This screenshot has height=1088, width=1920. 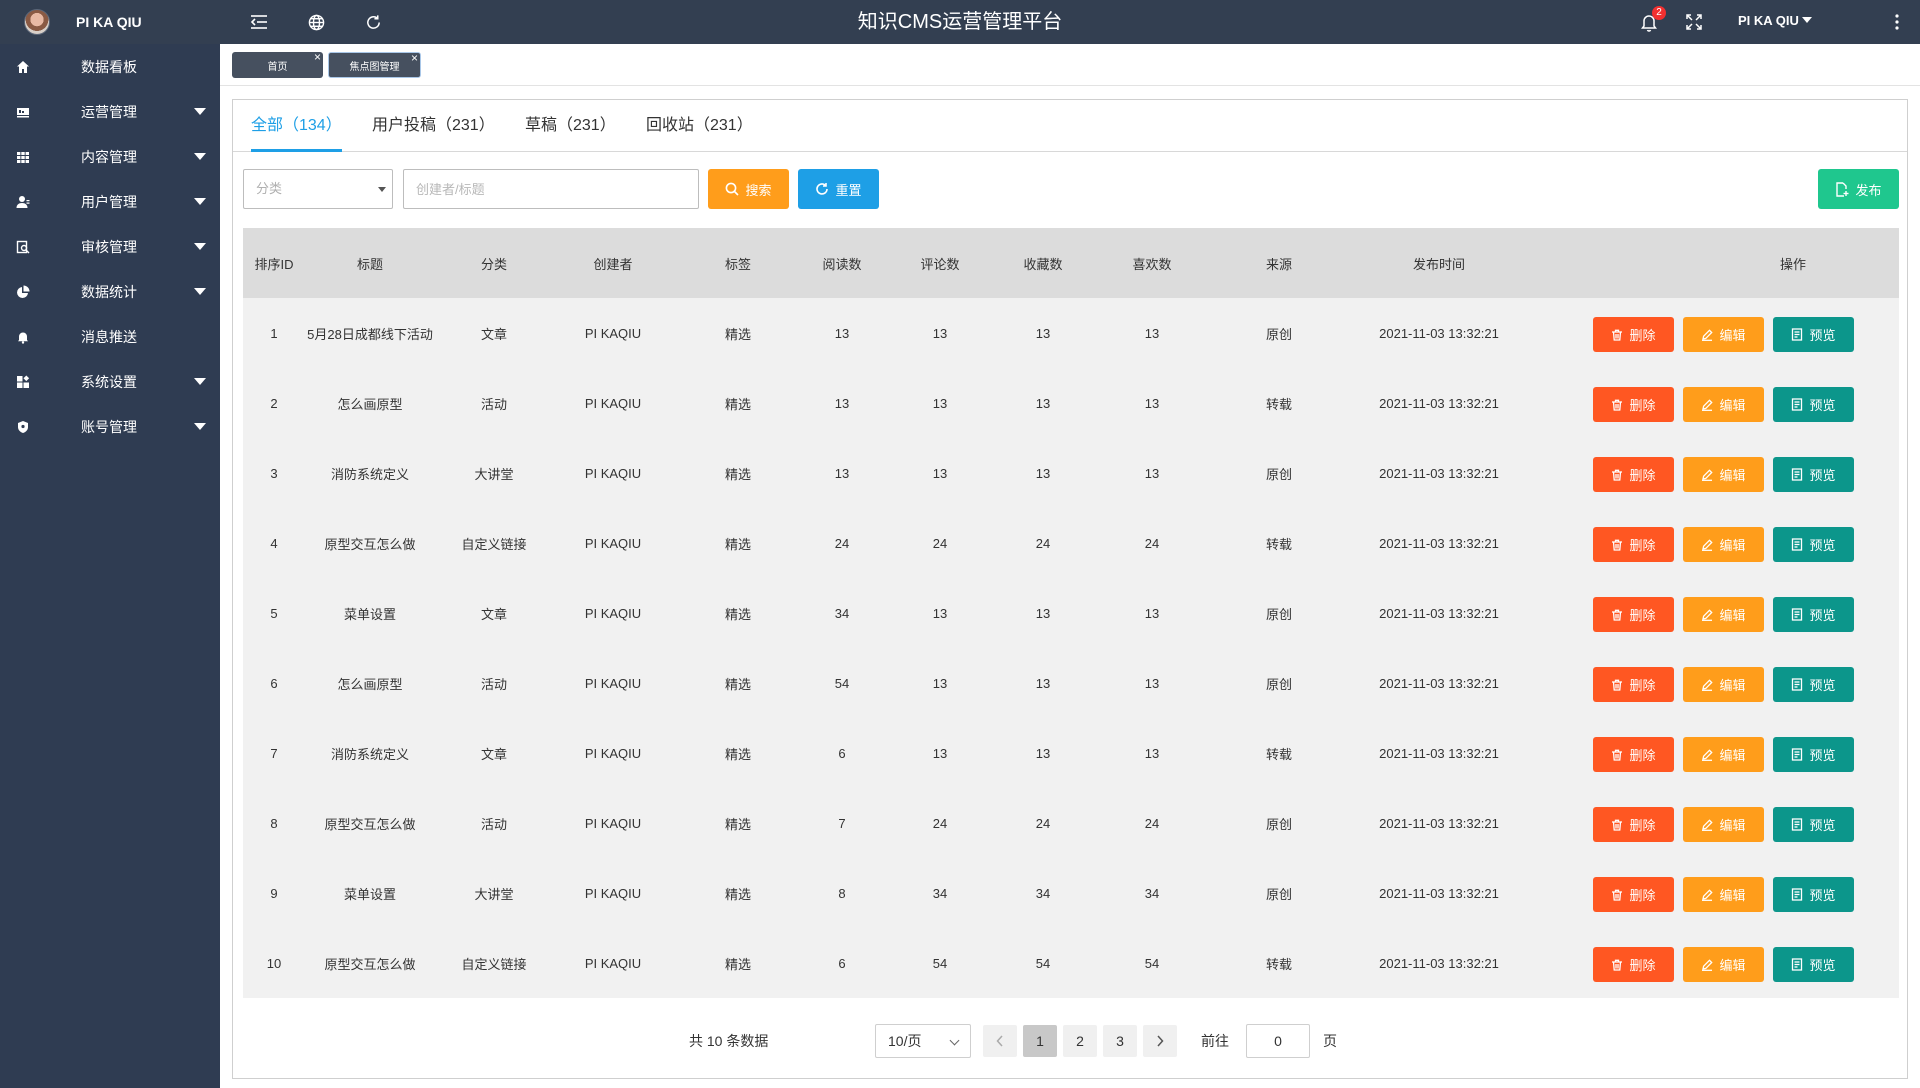 What do you see at coordinates (1080, 1041) in the screenshot?
I see `page-button-2: 2` at bounding box center [1080, 1041].